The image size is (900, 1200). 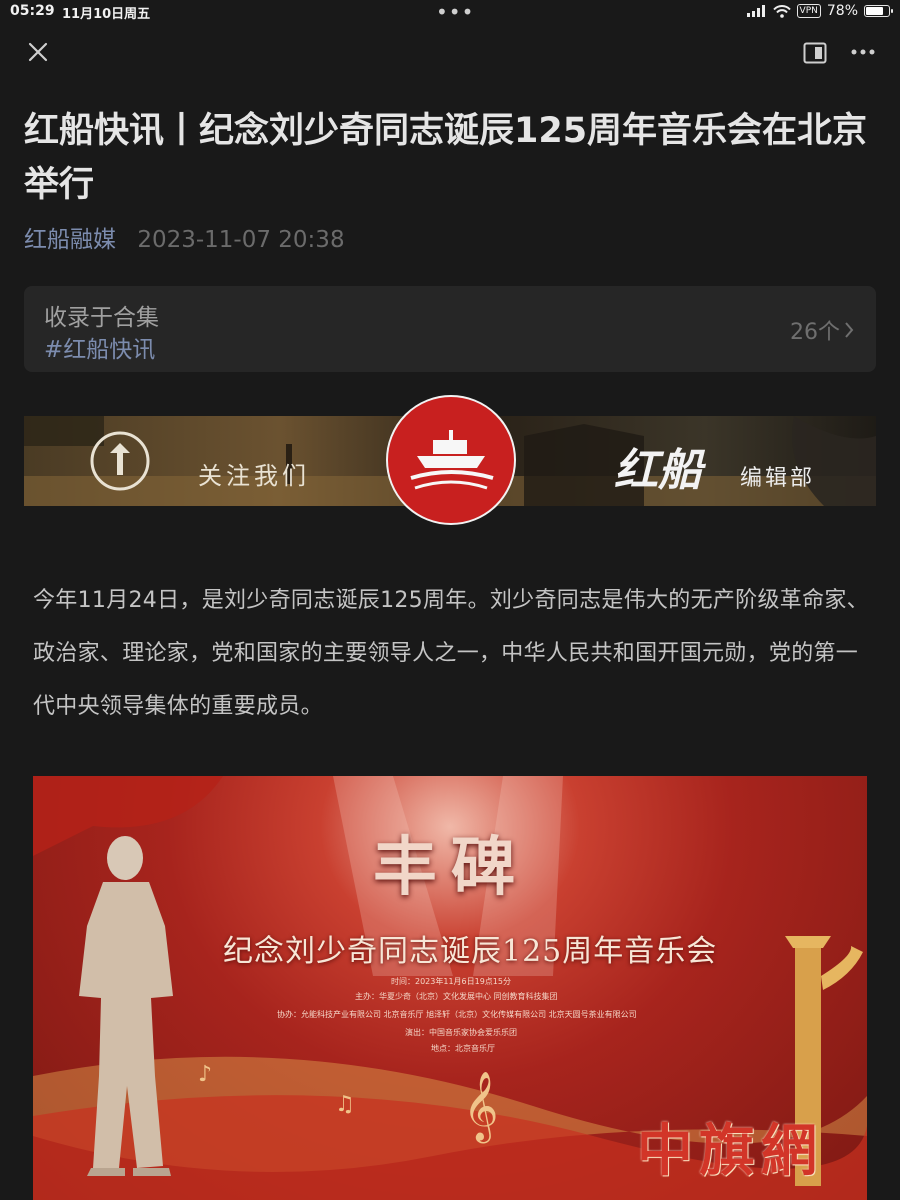 I want to click on status-time: 05:29, so click(x=32, y=11).